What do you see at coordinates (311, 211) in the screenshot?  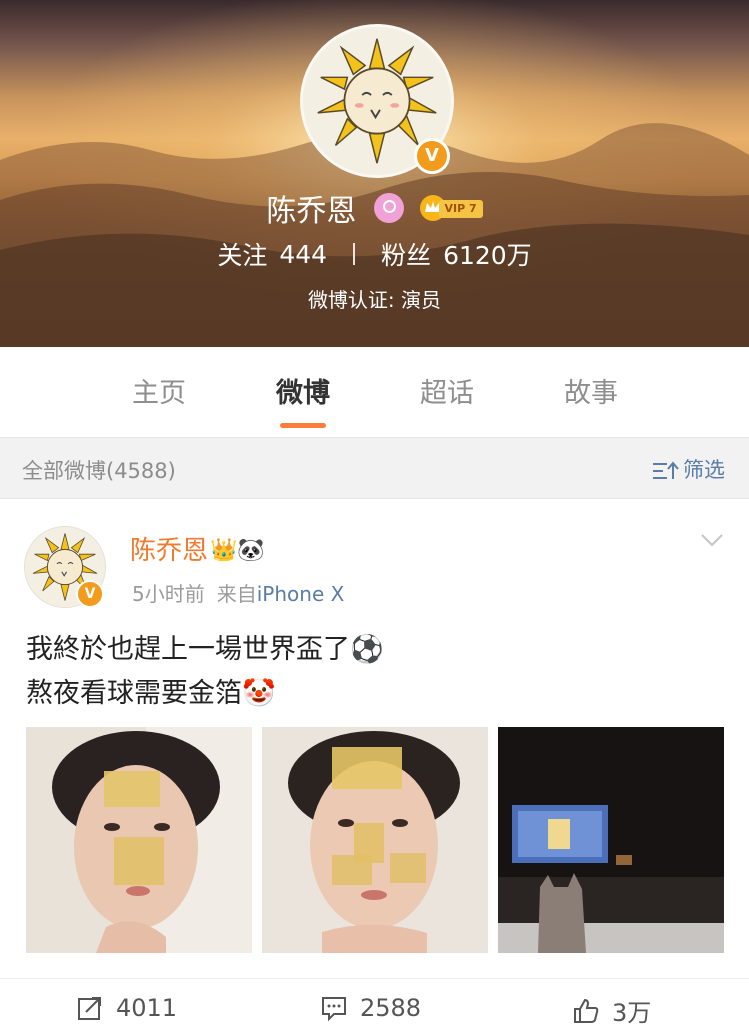 I see `profile-name: 陈乔恩` at bounding box center [311, 211].